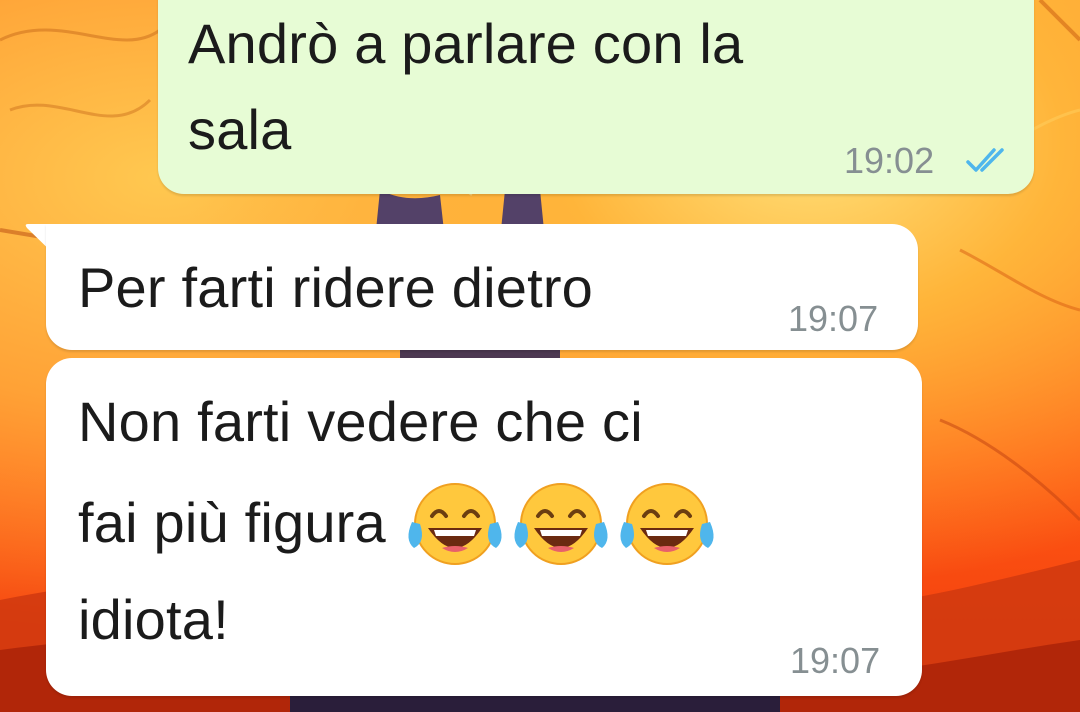 Image resolution: width=1080 pixels, height=712 pixels. What do you see at coordinates (153, 619) in the screenshot?
I see `message-text: idiota!` at bounding box center [153, 619].